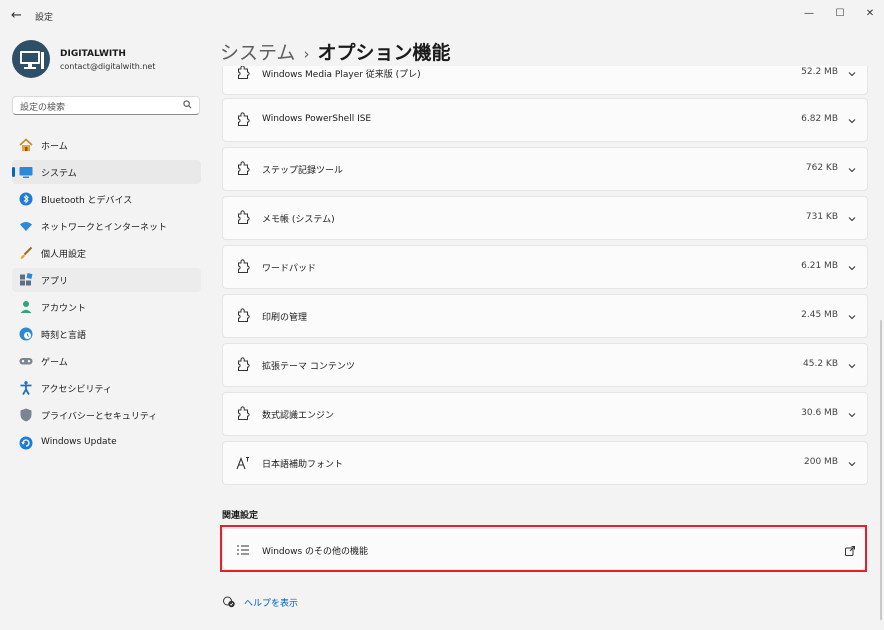  Describe the element at coordinates (26, 388) in the screenshot. I see `accessibility-icon` at that location.